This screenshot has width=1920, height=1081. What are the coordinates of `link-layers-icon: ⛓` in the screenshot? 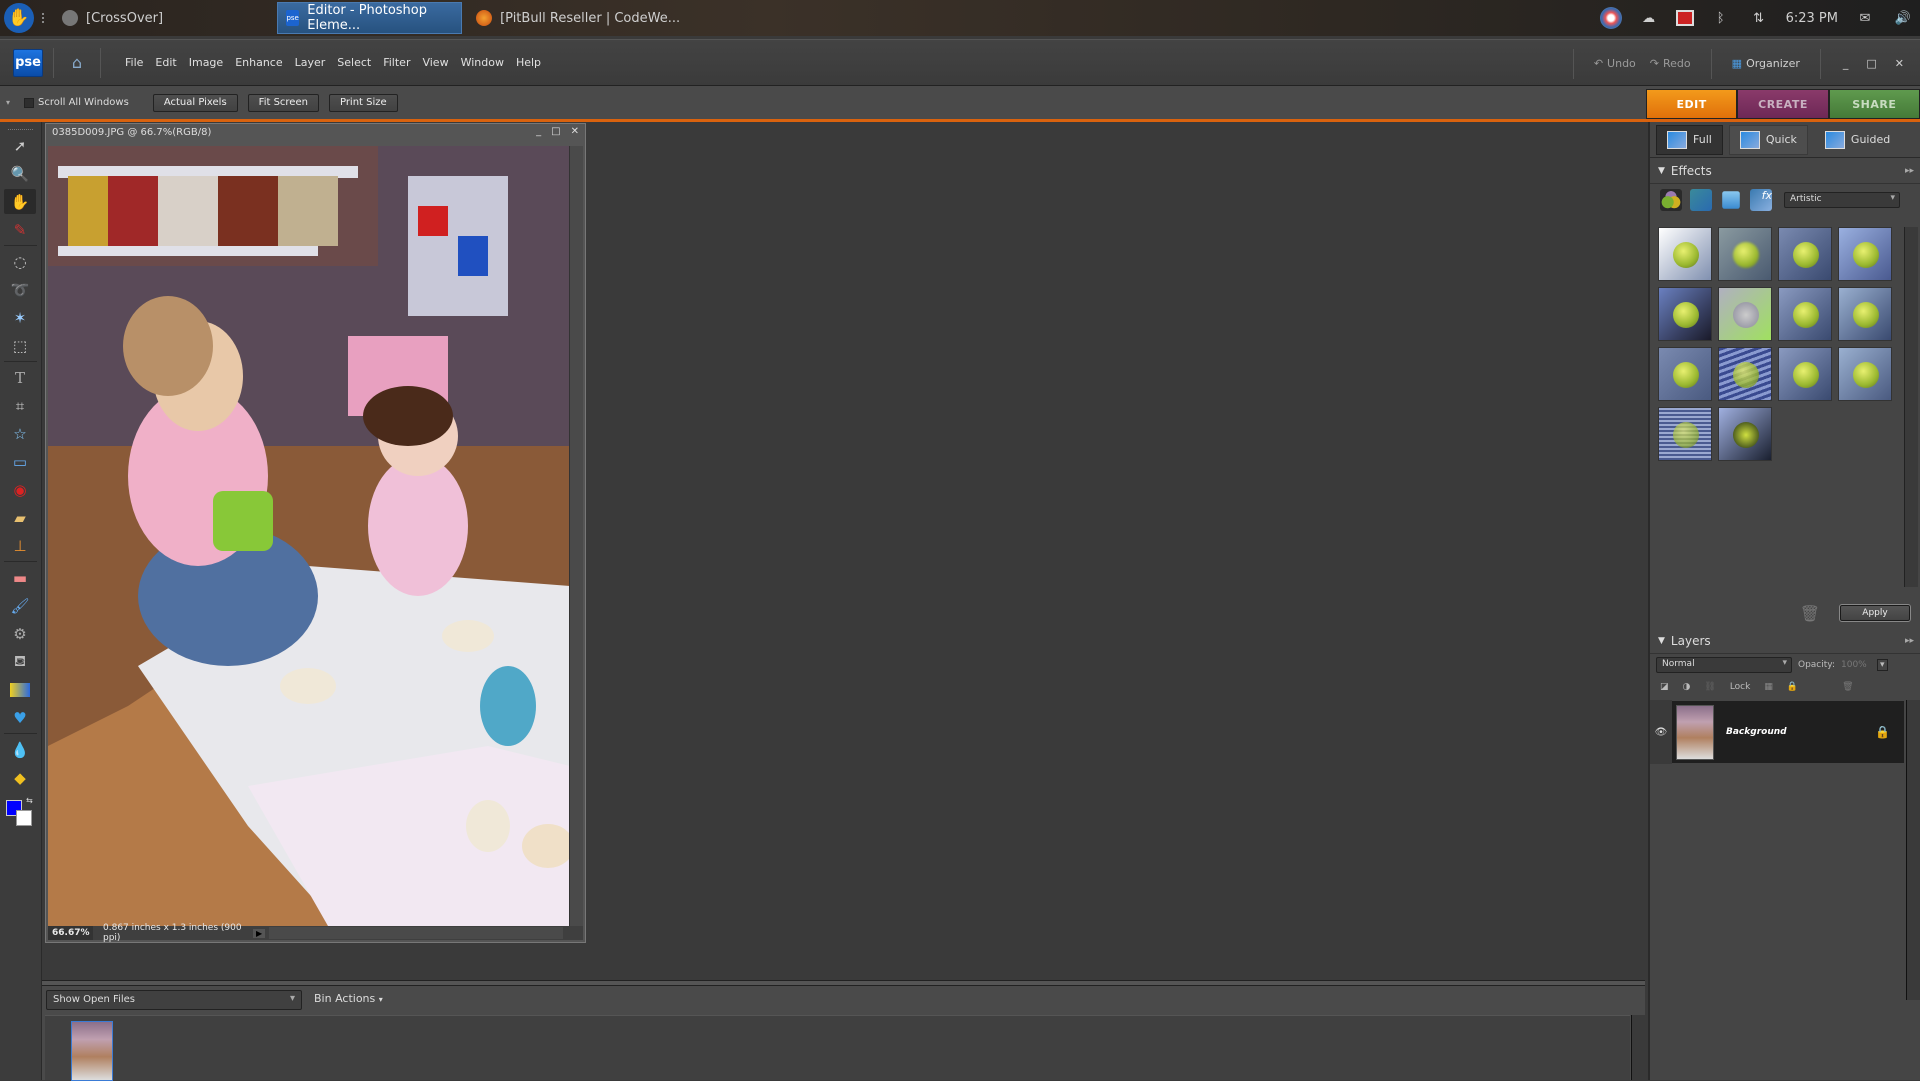 It's located at (1709, 687).